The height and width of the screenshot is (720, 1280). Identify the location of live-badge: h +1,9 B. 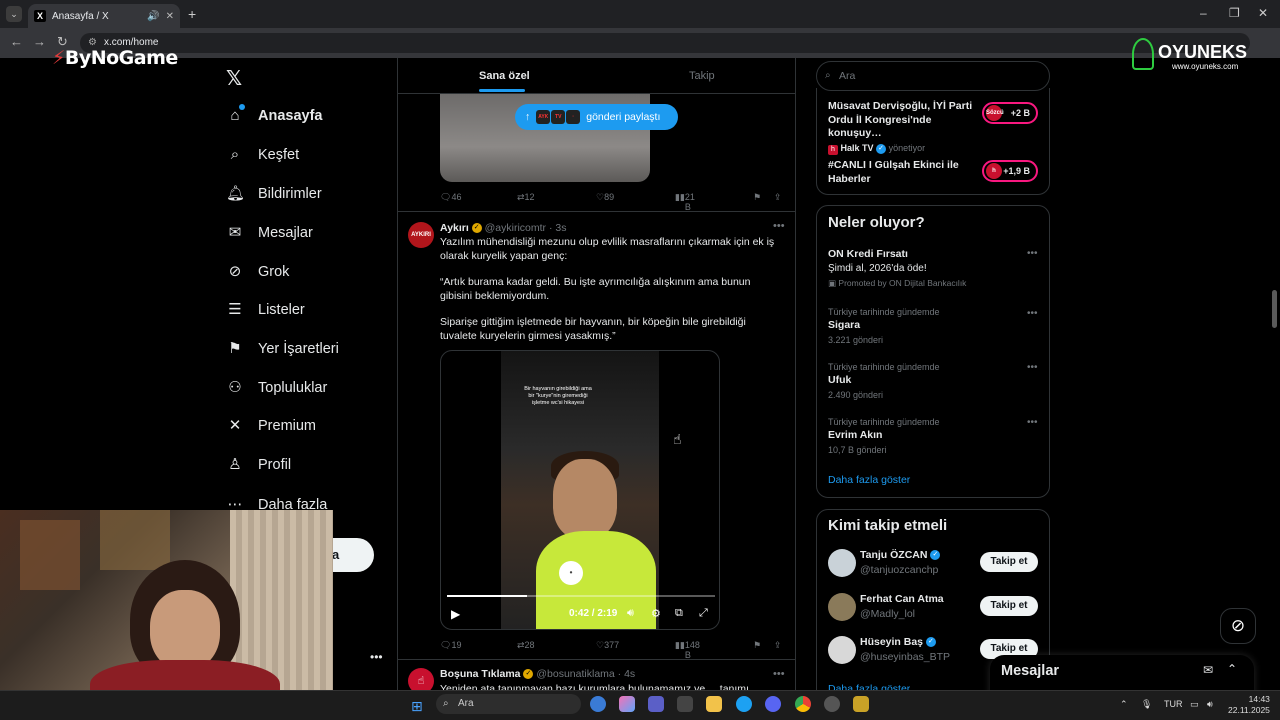
(1010, 171).